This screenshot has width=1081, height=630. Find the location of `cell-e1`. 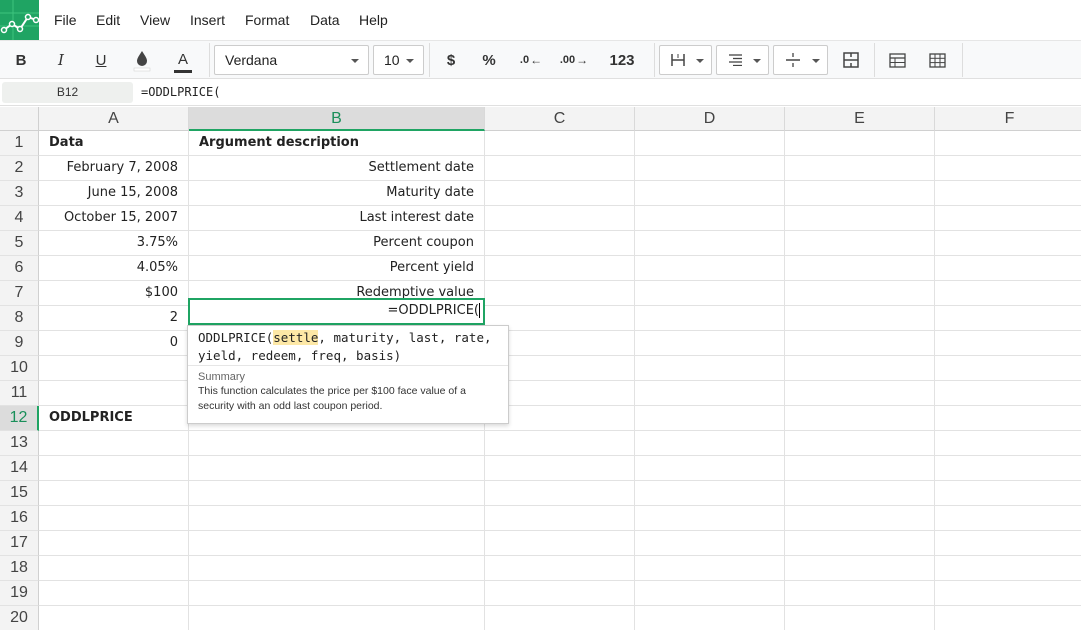

cell-e1 is located at coordinates (860, 143).